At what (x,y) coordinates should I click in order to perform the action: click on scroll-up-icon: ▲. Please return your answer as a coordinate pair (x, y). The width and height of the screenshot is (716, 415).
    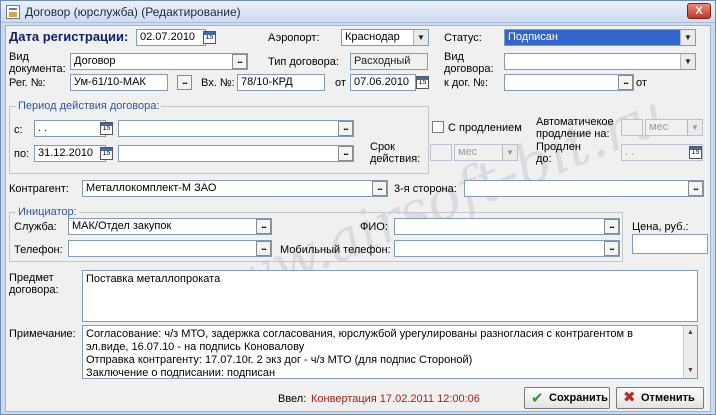
    Looking at the image, I should click on (690, 332).